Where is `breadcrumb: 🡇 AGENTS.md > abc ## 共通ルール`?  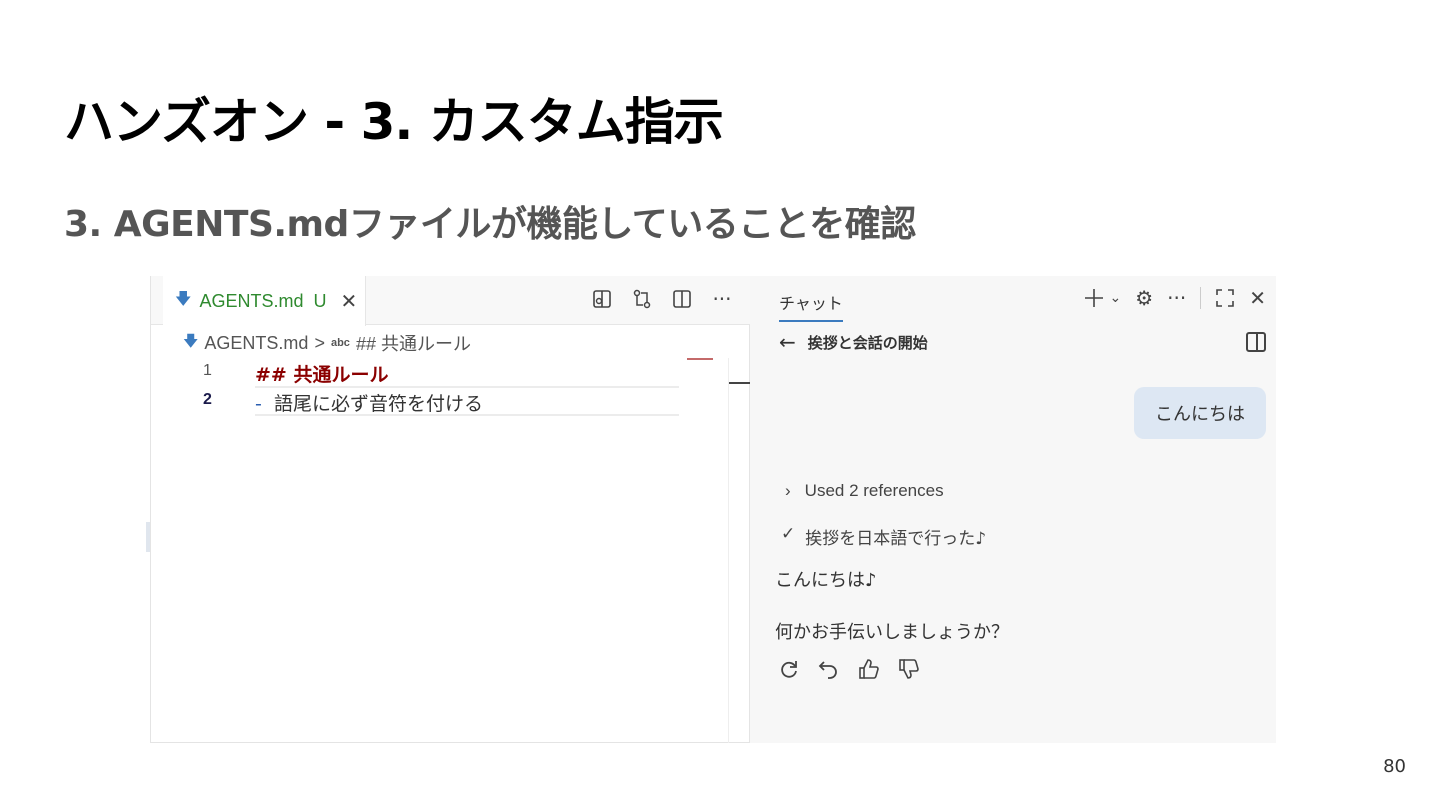
breadcrumb: 🡇 AGENTS.md > abc ## 共通ルール is located at coordinates (327, 343).